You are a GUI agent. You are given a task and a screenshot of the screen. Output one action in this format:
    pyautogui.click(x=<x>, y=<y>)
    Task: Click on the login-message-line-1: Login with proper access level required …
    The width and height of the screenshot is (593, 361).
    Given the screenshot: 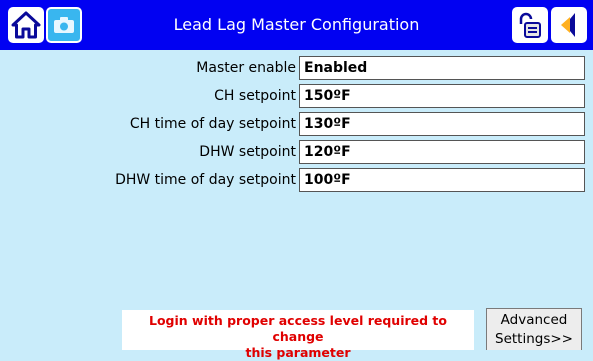 What is the action you would take?
    pyautogui.click(x=297, y=328)
    